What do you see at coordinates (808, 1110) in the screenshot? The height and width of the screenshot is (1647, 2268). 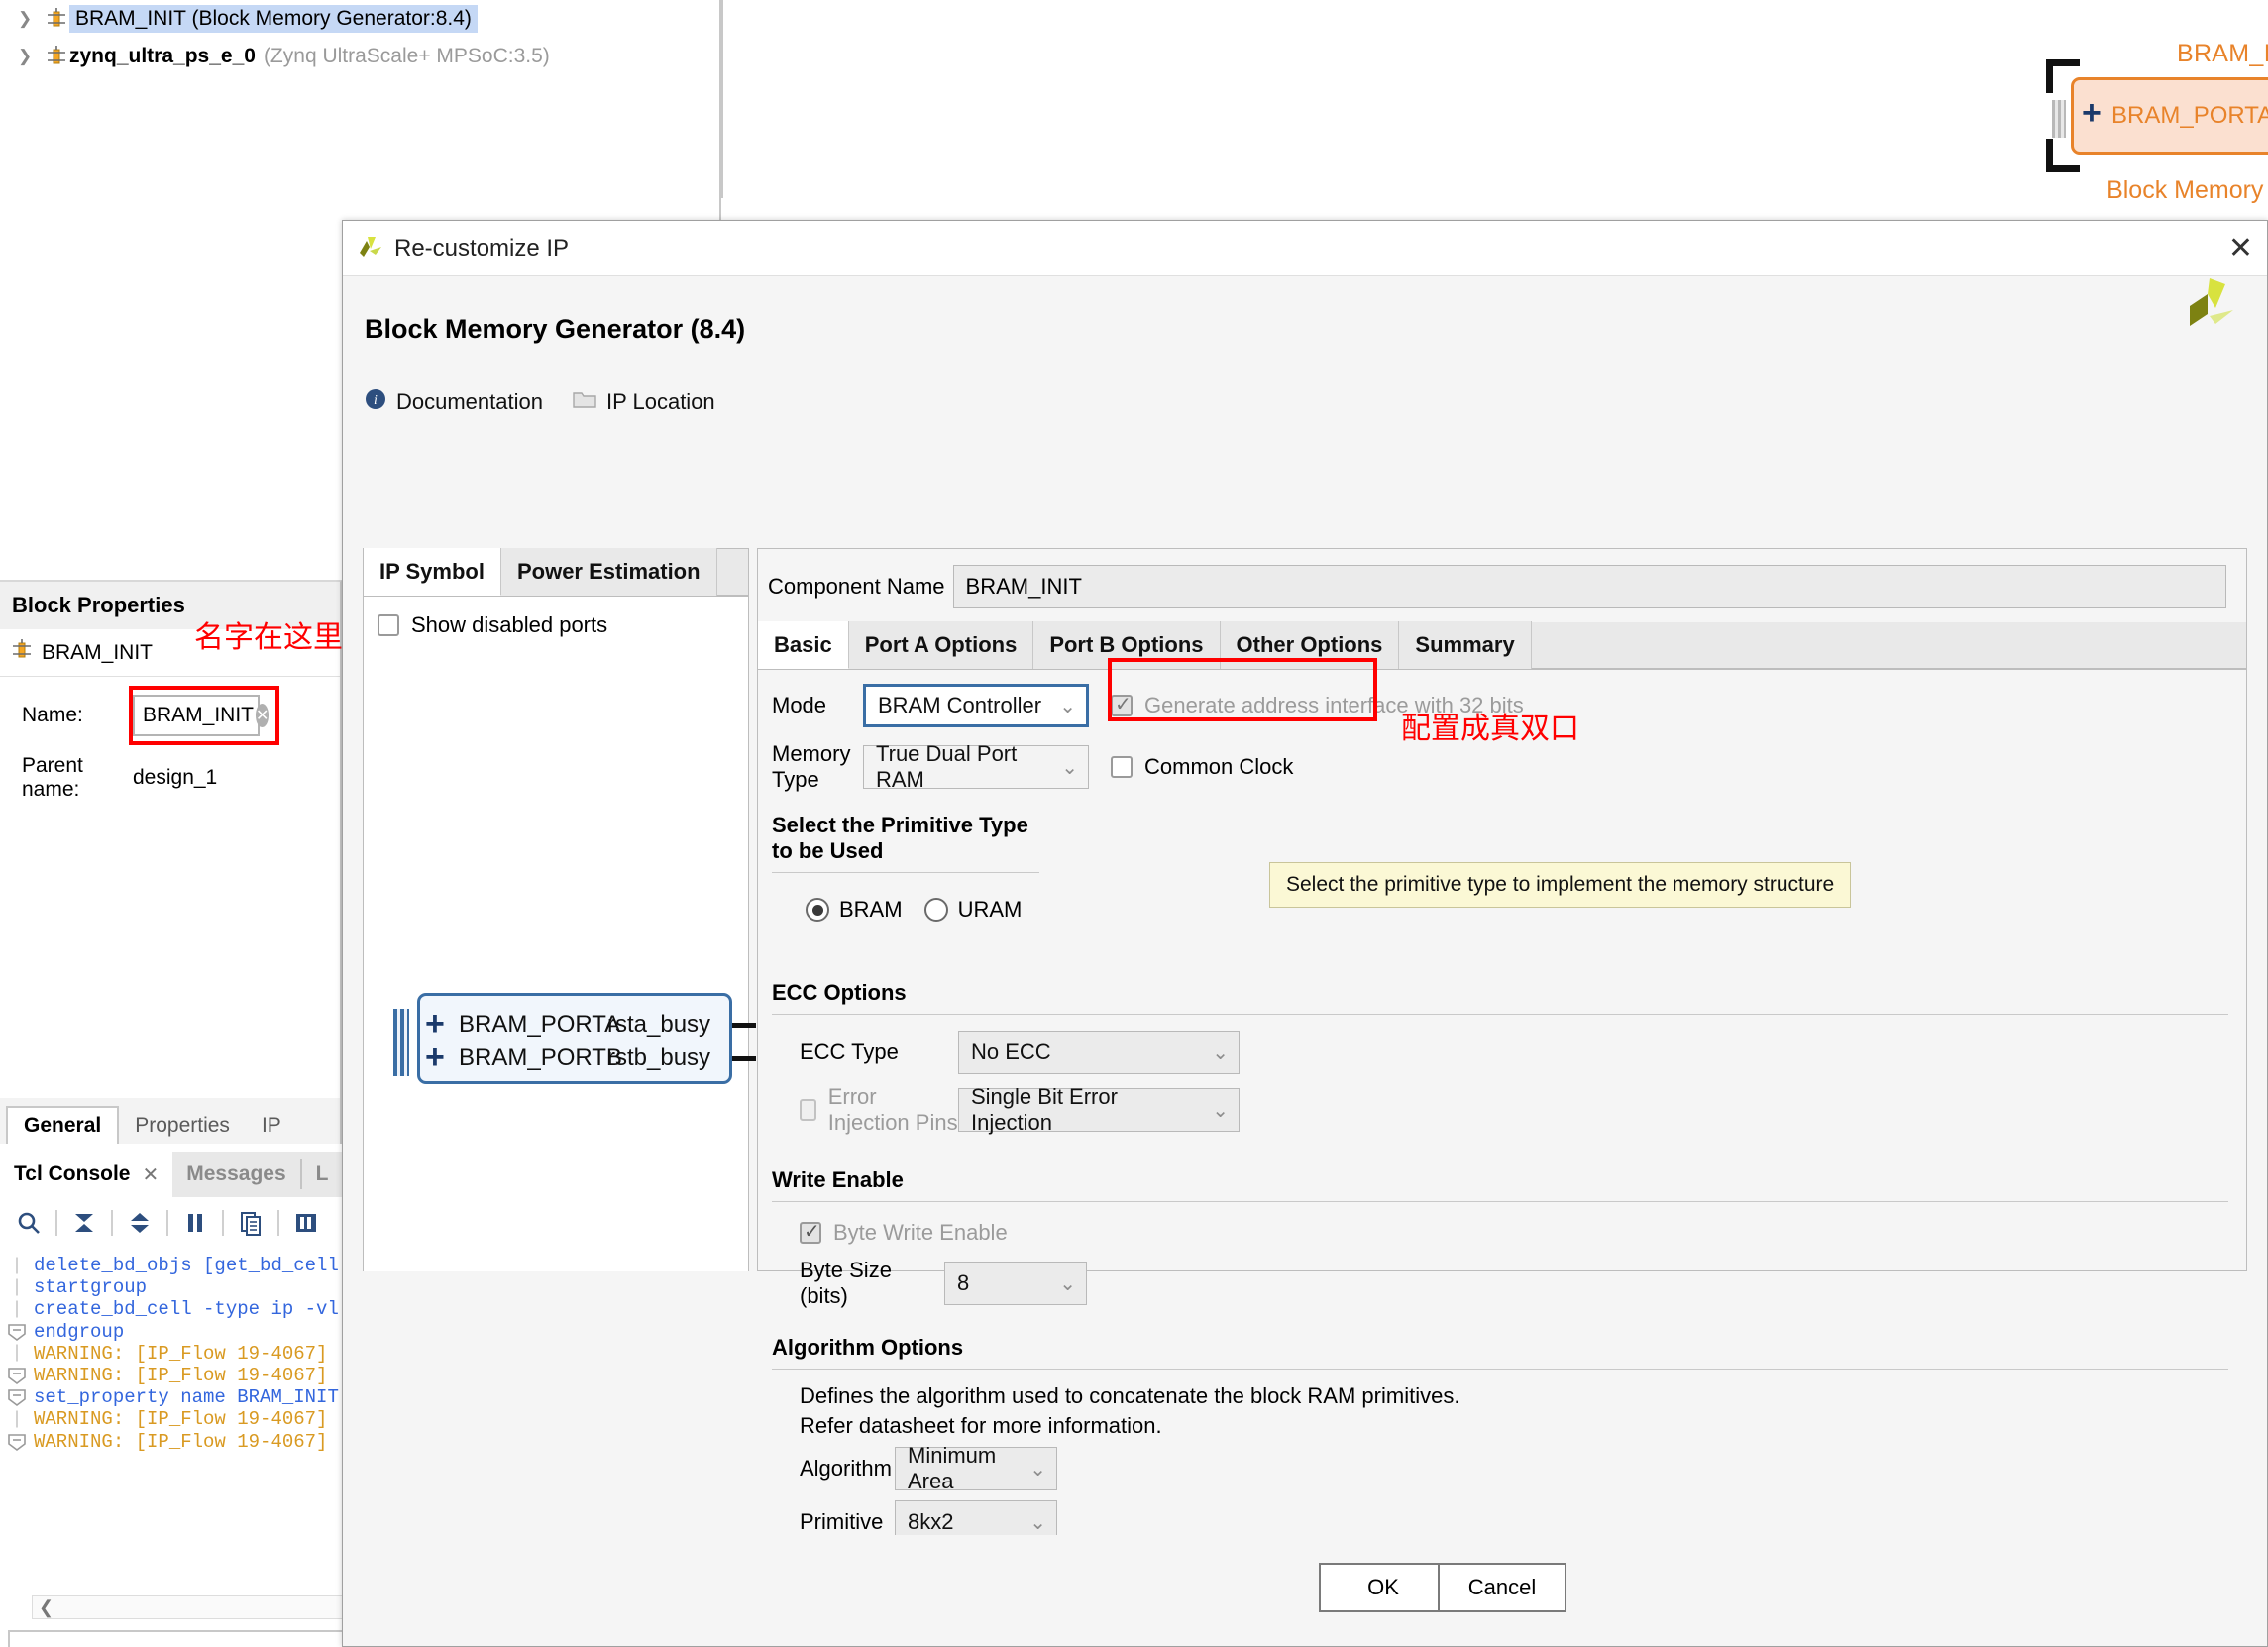 I see `error-injection-pins-checkbox` at bounding box center [808, 1110].